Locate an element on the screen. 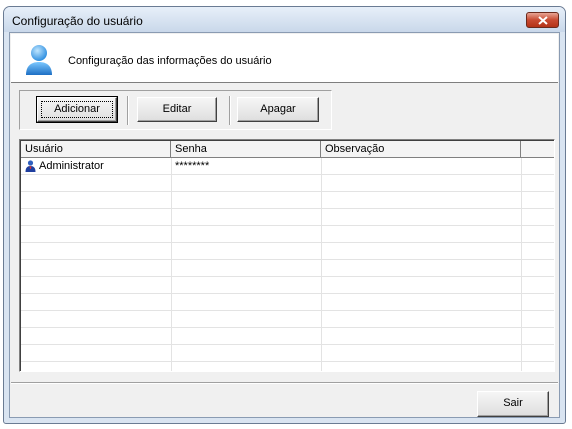 The width and height of the screenshot is (572, 429). exit-button: Sair is located at coordinates (513, 404).